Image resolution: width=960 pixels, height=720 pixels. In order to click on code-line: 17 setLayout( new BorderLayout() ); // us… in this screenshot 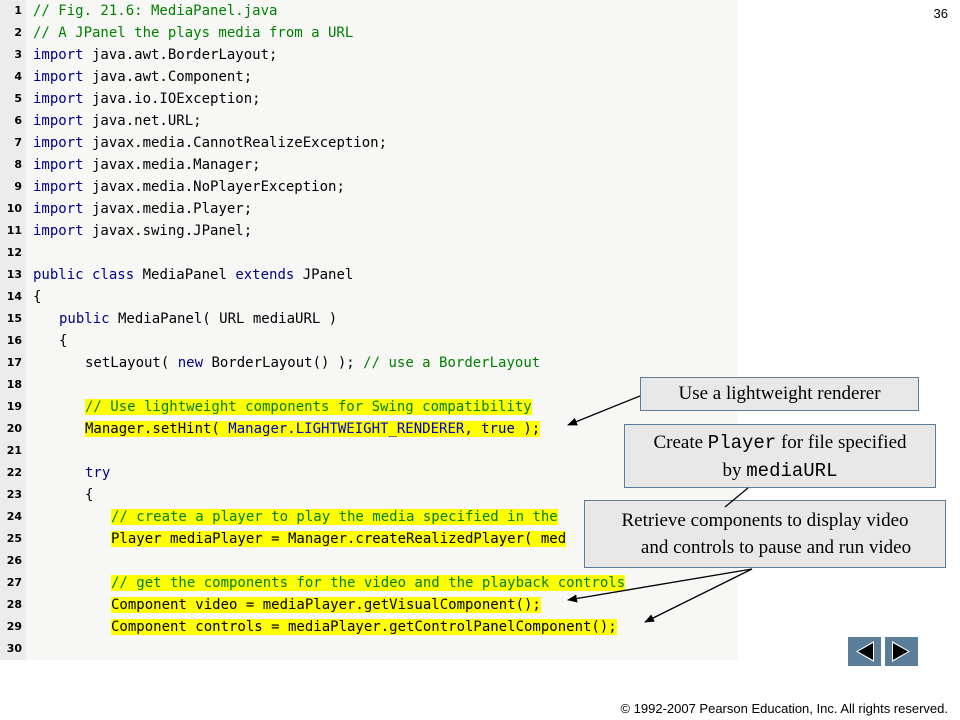, I will do `click(369, 363)`.